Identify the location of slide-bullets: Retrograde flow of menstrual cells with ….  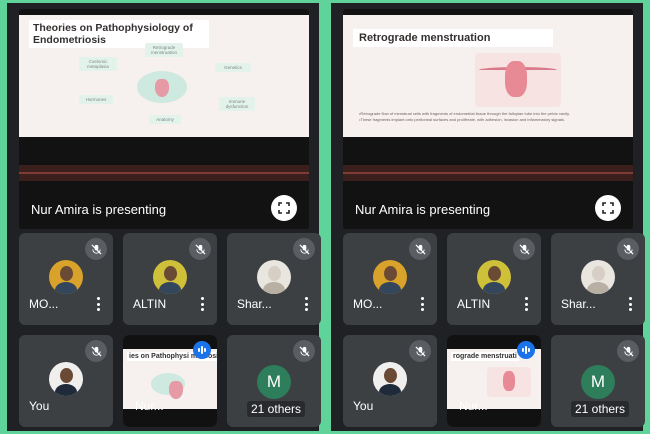
(490, 117).